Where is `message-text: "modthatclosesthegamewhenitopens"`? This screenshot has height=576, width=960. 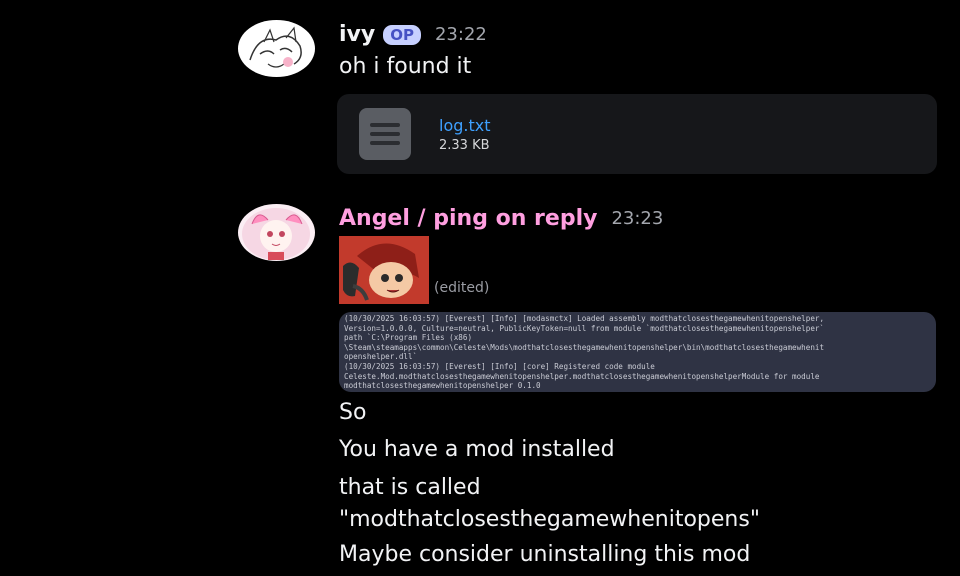 message-text: "modthatclosesthegamewhenitopens" is located at coordinates (549, 519).